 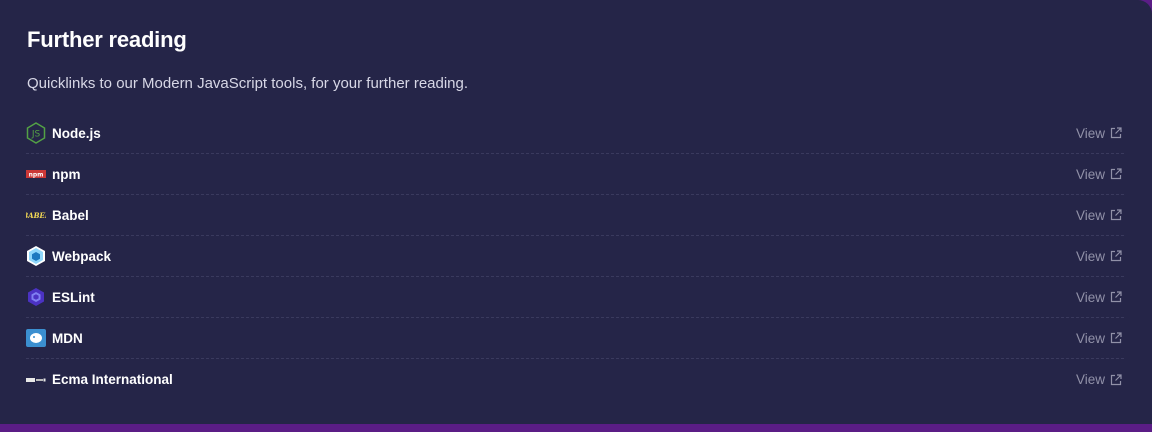 I want to click on list-item-webpack: Webpack View, so click(x=575, y=256).